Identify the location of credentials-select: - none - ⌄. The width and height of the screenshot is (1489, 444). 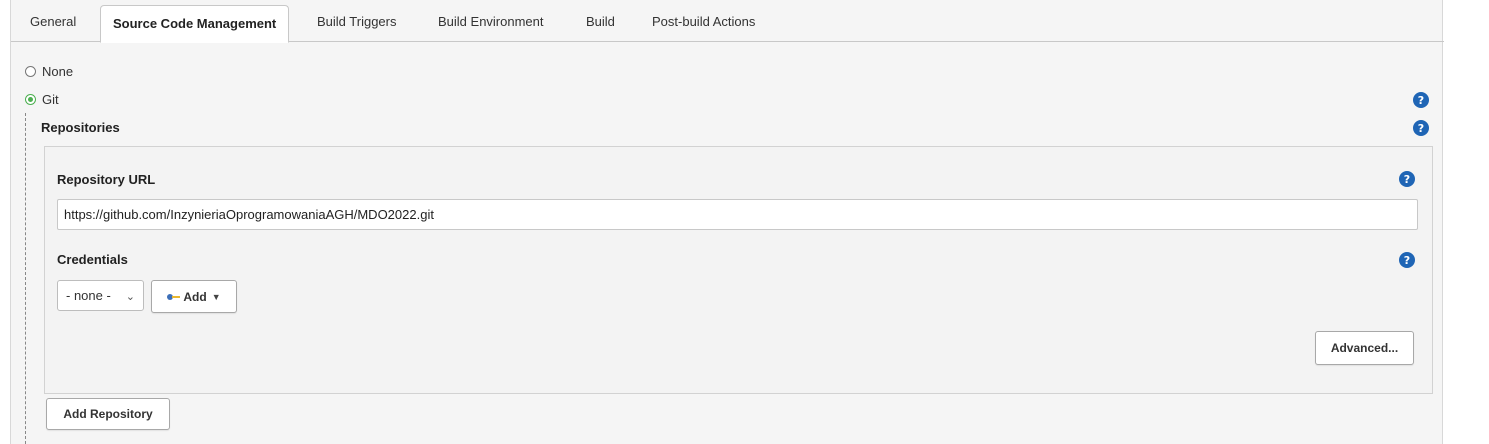
(100, 295).